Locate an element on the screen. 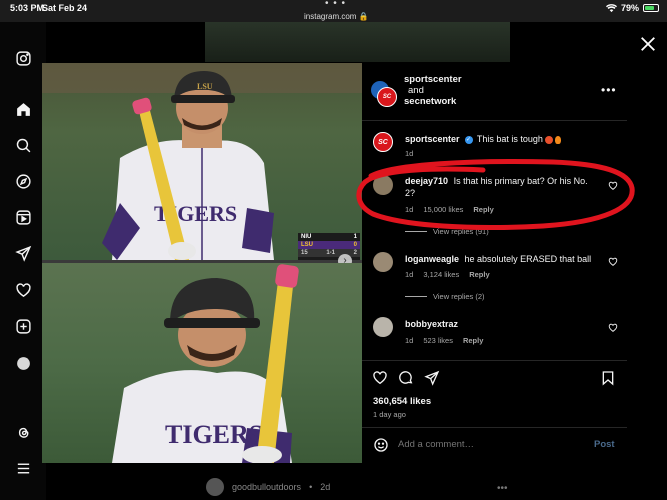 This screenshot has height=500, width=667. comment-text: he absolutely ERASED that ball is located at coordinates (528, 259).